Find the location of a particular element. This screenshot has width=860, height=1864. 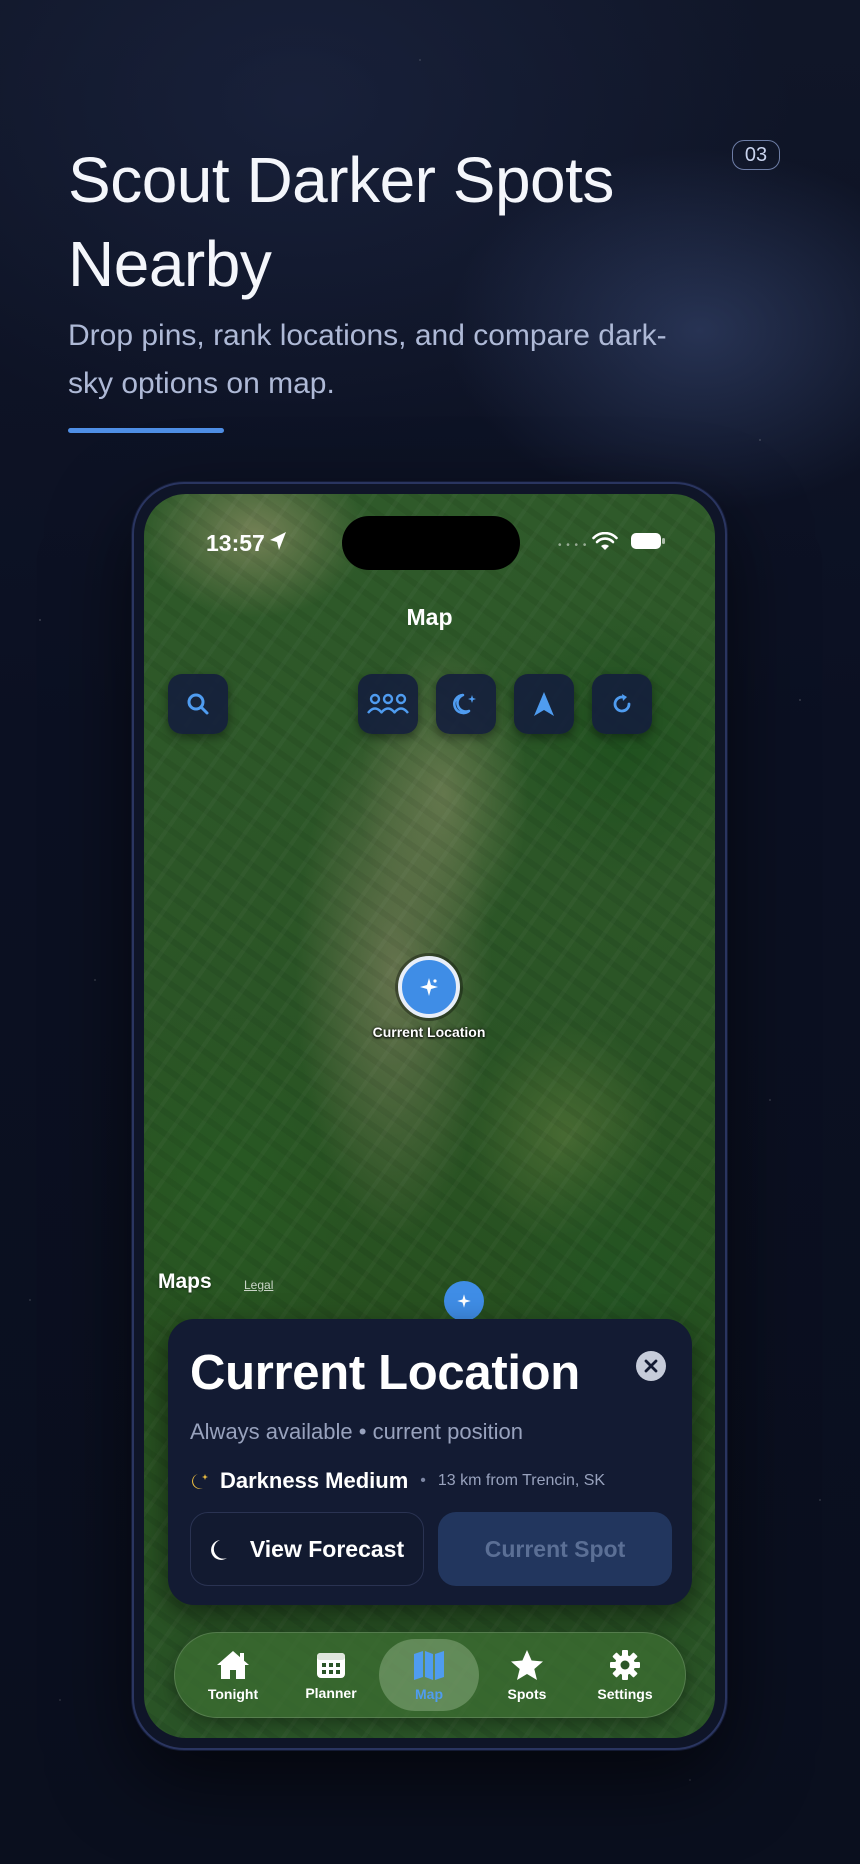

accent-underline is located at coordinates (146, 430).